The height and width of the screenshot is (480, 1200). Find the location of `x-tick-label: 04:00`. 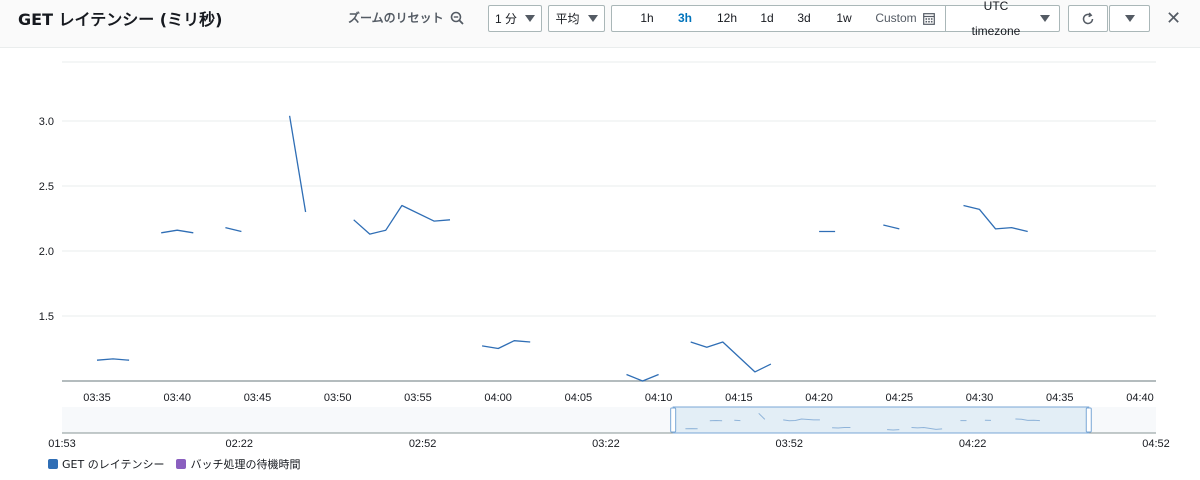

x-tick-label: 04:00 is located at coordinates (498, 398).